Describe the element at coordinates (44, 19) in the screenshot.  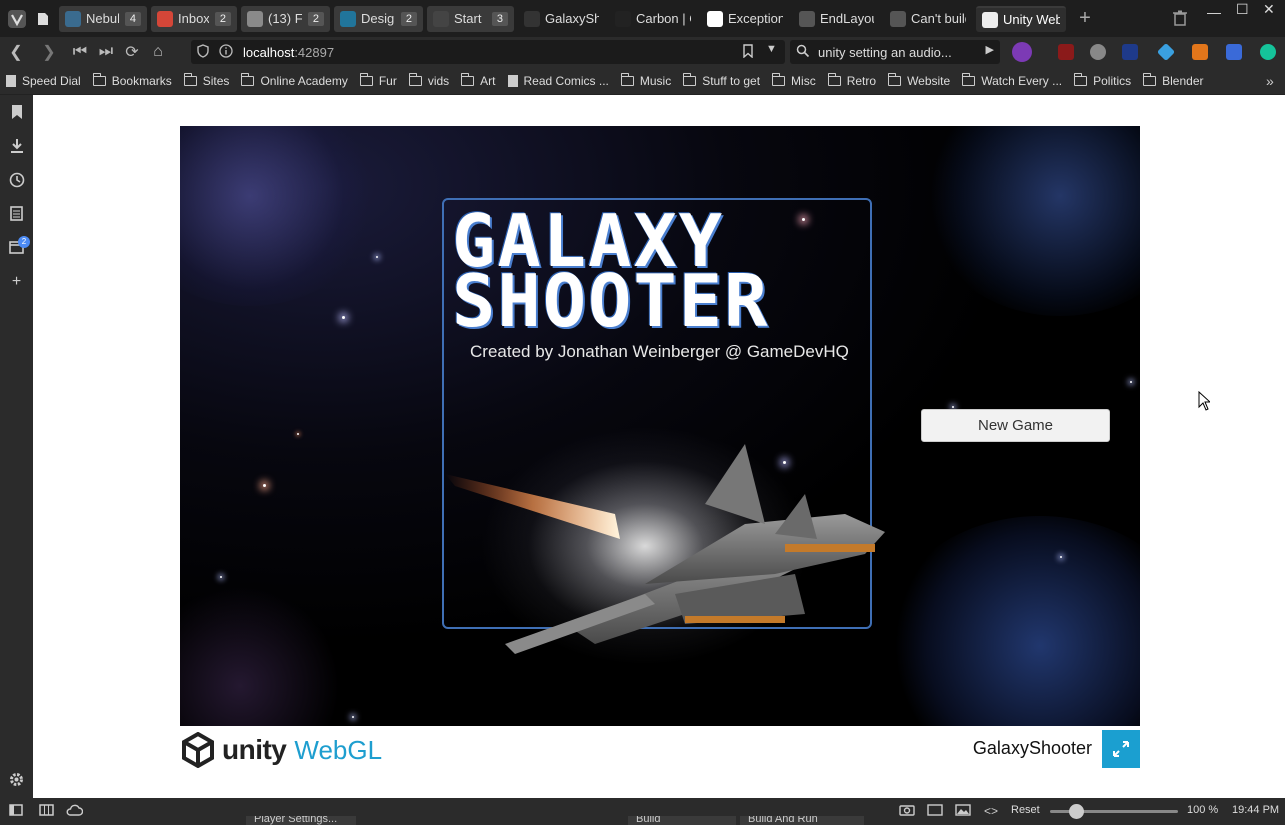
I see `tab-blank` at that location.